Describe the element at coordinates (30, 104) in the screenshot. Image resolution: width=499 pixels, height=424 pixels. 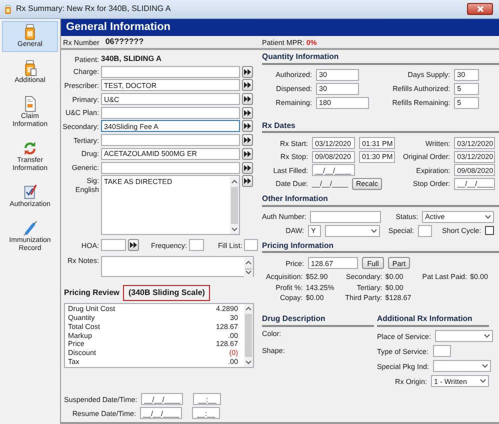
I see `document-icon` at that location.